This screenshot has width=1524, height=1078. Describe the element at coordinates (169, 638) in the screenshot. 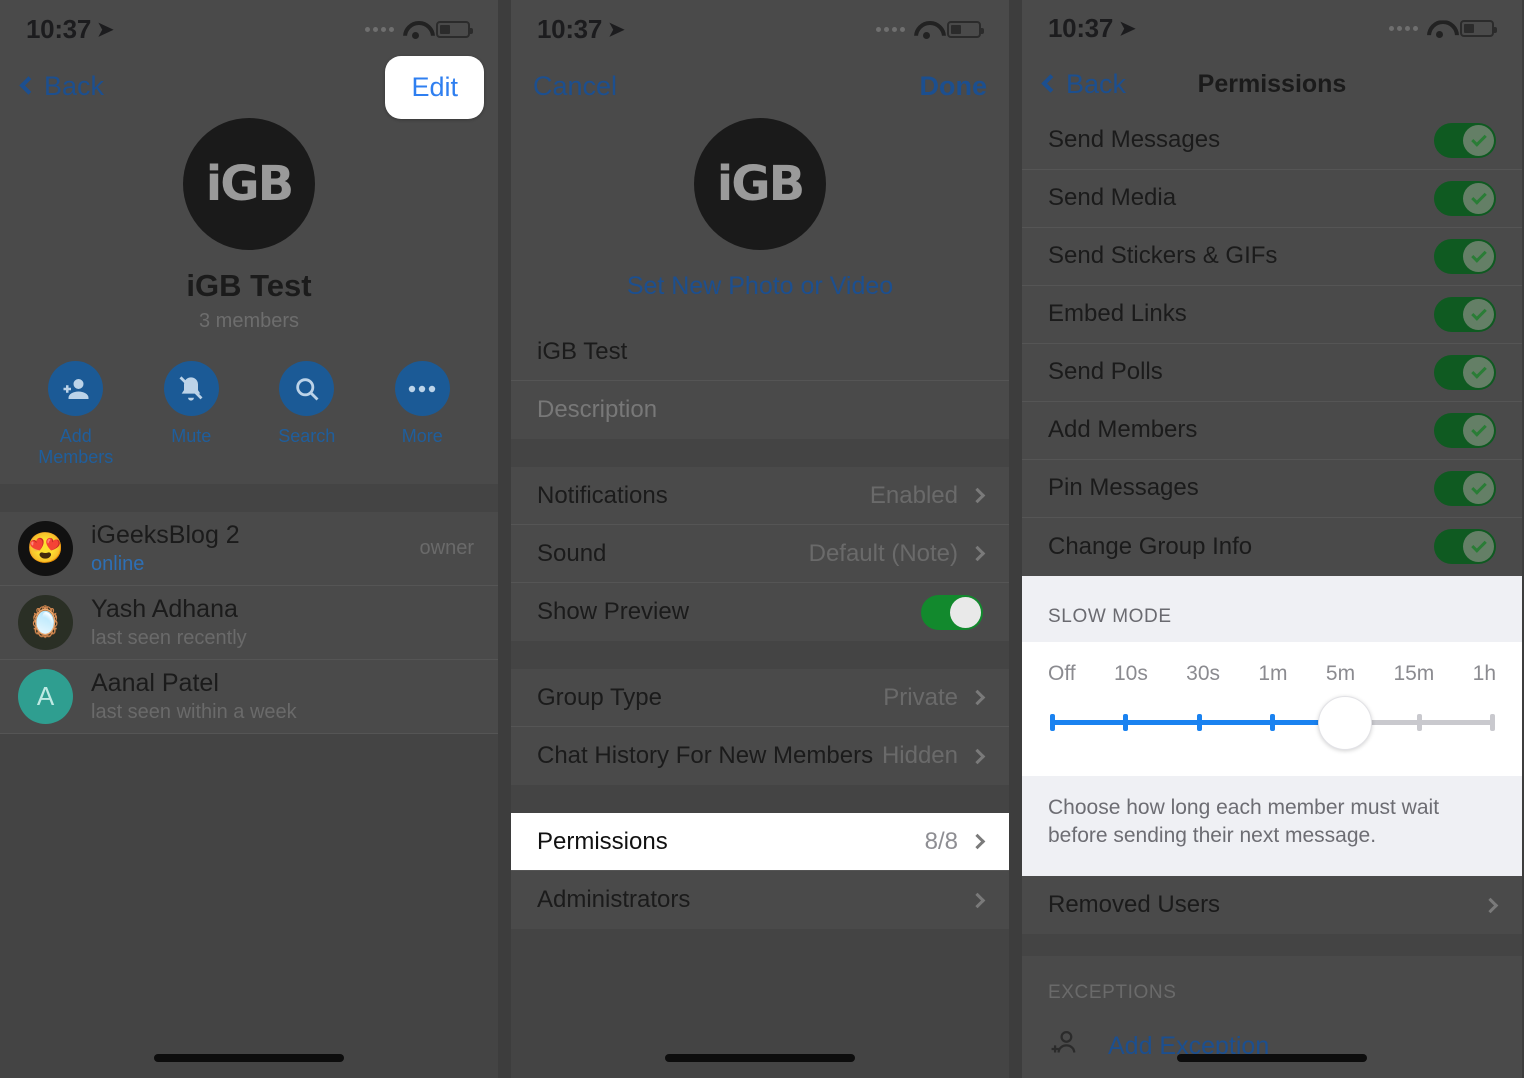

I see `member-status: last seen recently` at that location.